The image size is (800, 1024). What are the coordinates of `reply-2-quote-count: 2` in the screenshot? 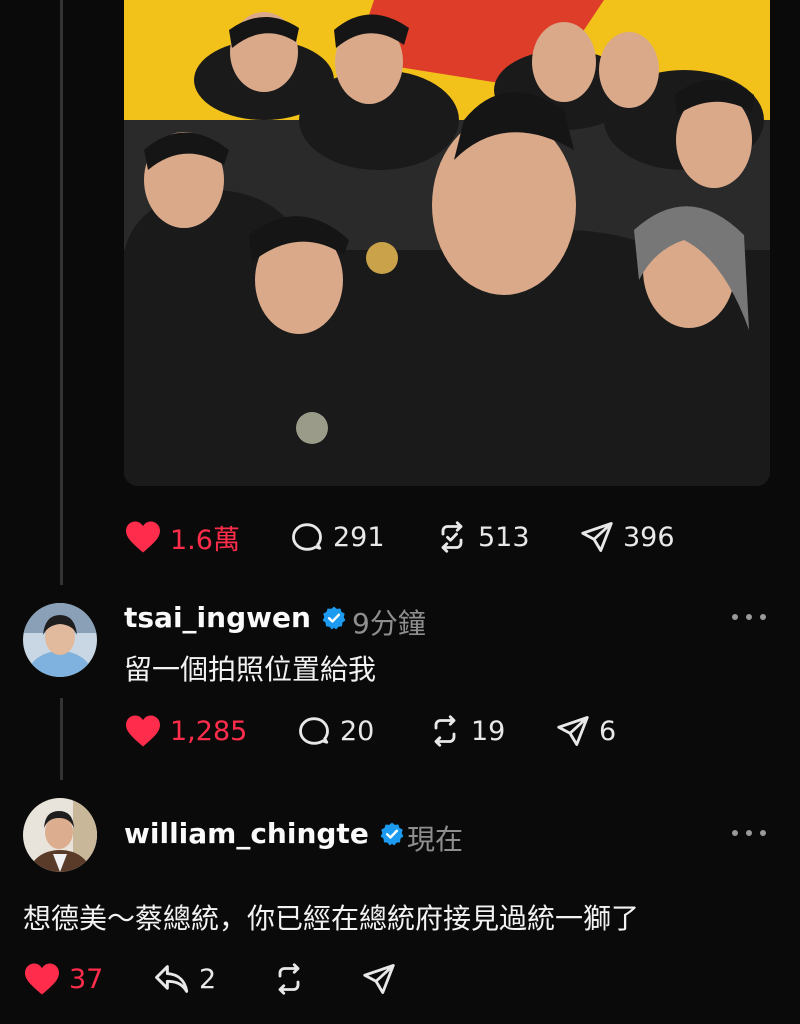 It's located at (208, 979).